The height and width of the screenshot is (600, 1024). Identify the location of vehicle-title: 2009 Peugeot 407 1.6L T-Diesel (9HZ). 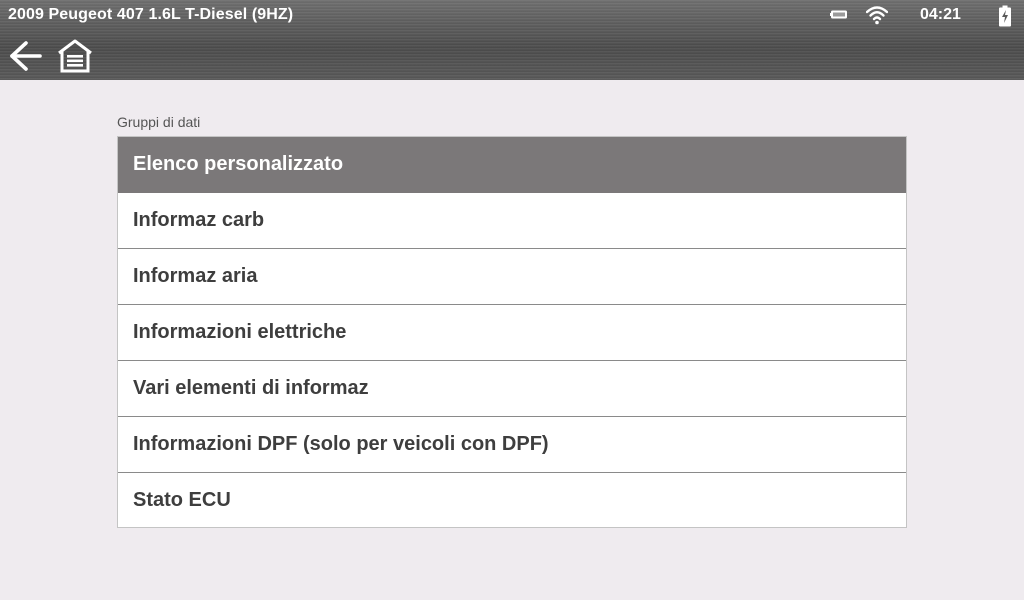
(151, 14).